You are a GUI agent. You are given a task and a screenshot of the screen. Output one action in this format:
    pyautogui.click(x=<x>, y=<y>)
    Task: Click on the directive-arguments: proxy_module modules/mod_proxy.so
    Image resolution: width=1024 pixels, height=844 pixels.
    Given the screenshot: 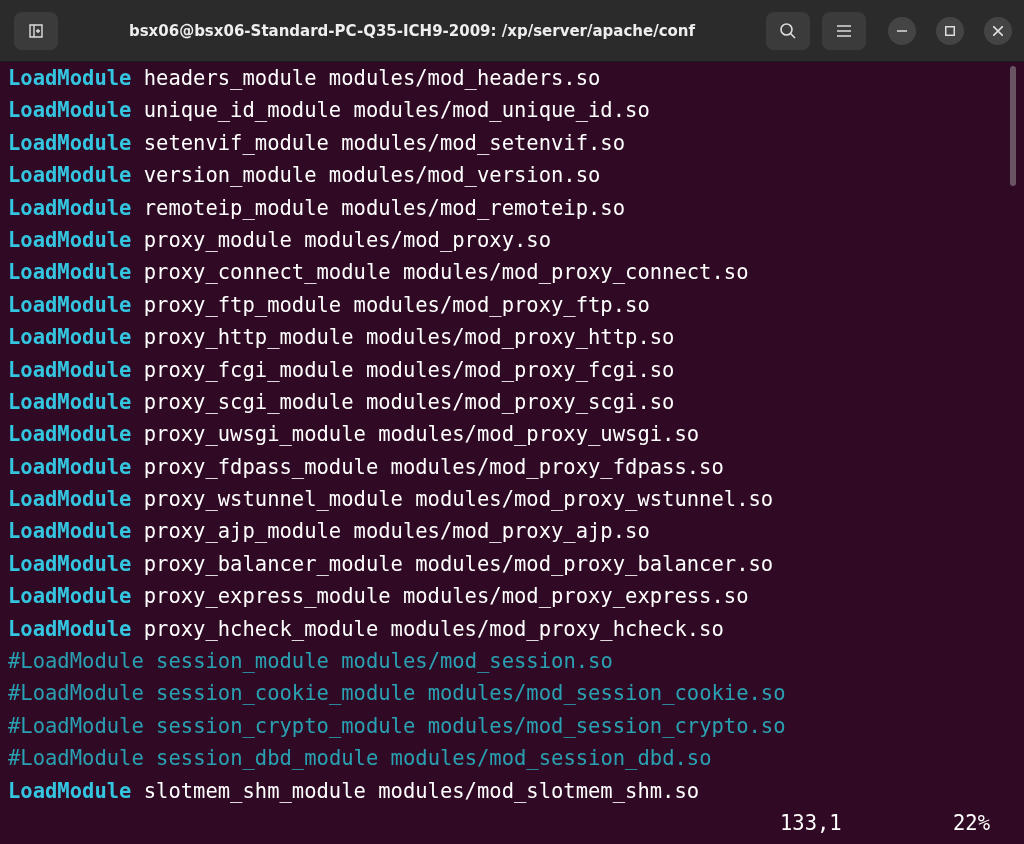 What is the action you would take?
    pyautogui.click(x=347, y=239)
    